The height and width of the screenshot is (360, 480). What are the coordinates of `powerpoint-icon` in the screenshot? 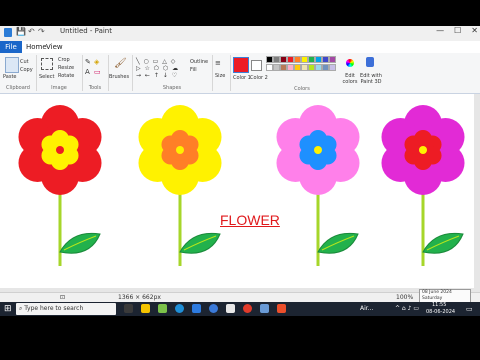 It's located at (281, 308).